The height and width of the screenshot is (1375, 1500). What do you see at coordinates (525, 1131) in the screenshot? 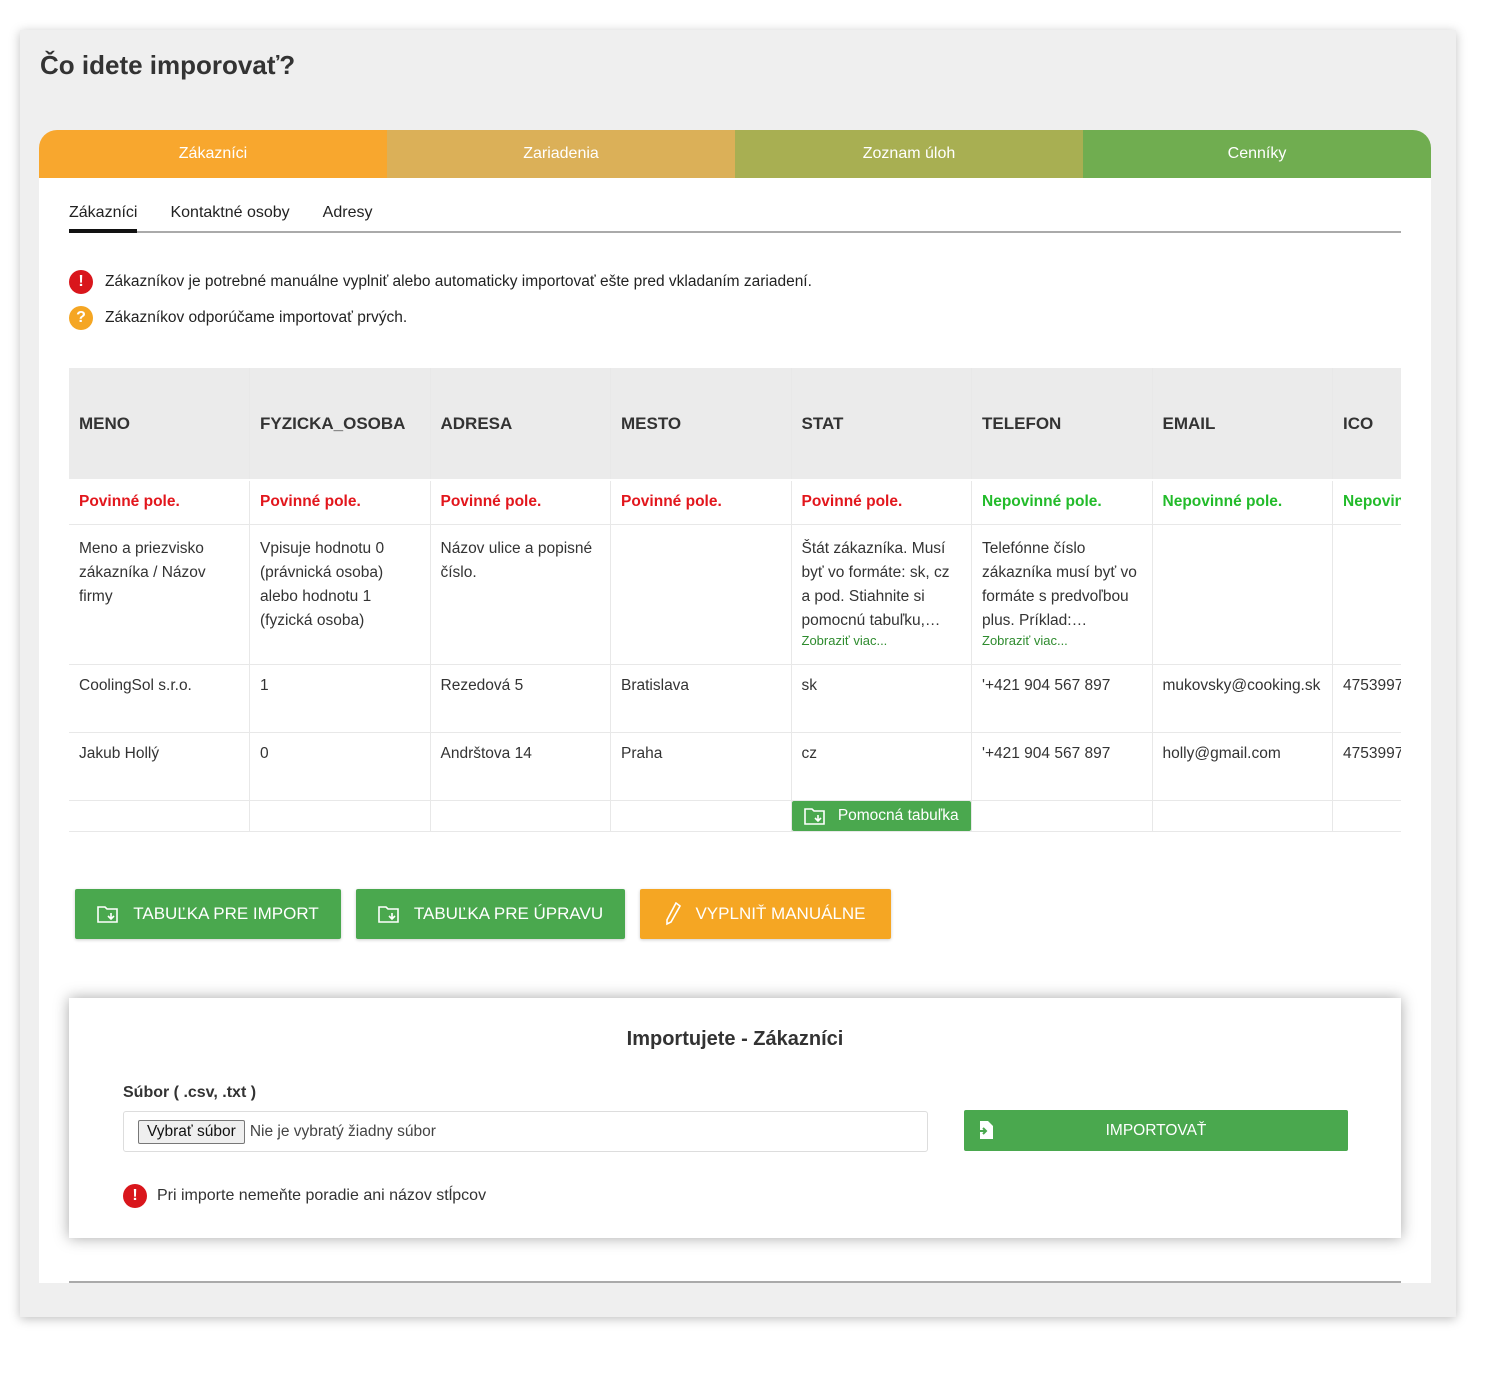
I see `file-input: Vybrať súbor Nie je vybratý žiadny súbor` at bounding box center [525, 1131].